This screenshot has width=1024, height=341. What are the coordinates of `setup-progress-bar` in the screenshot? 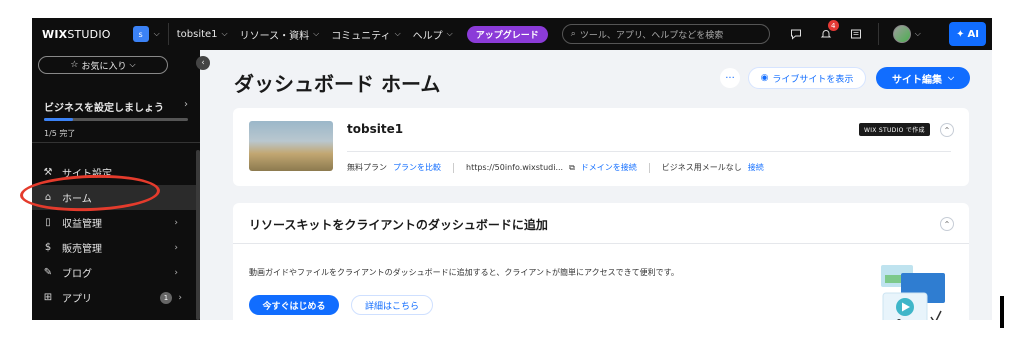 It's located at (116, 119).